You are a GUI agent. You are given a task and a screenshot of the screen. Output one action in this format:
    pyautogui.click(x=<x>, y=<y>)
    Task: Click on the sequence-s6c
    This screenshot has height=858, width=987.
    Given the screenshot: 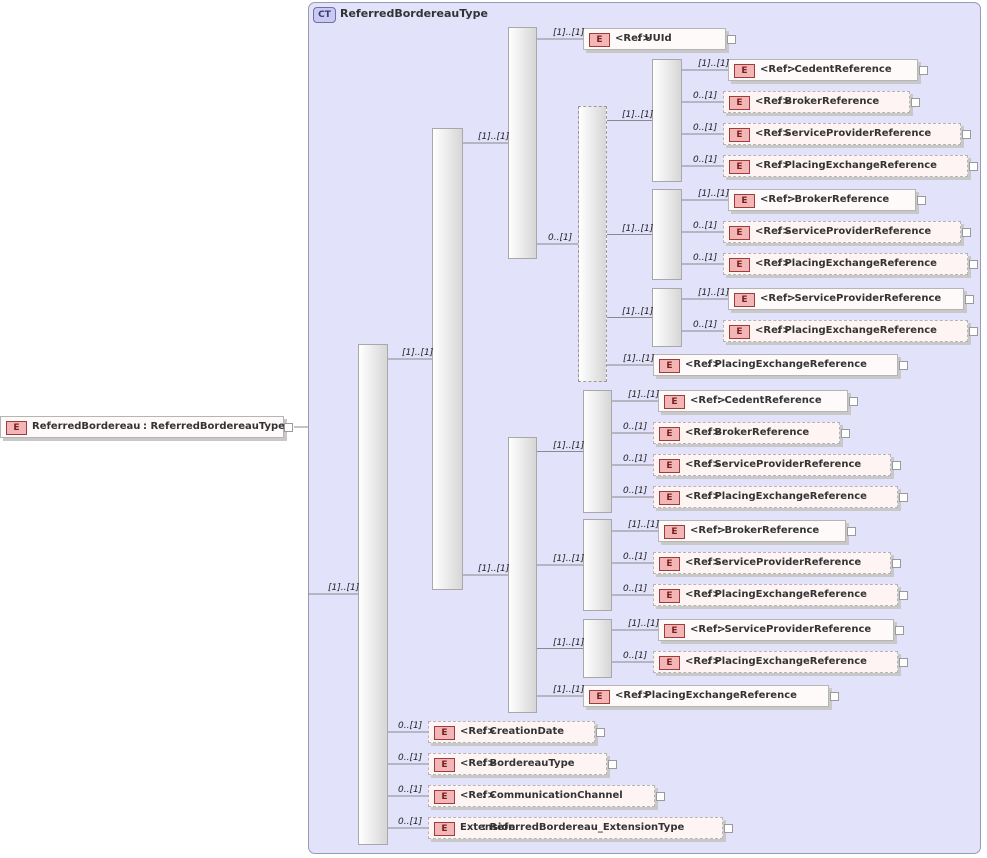 What is the action you would take?
    pyautogui.click(x=597, y=648)
    